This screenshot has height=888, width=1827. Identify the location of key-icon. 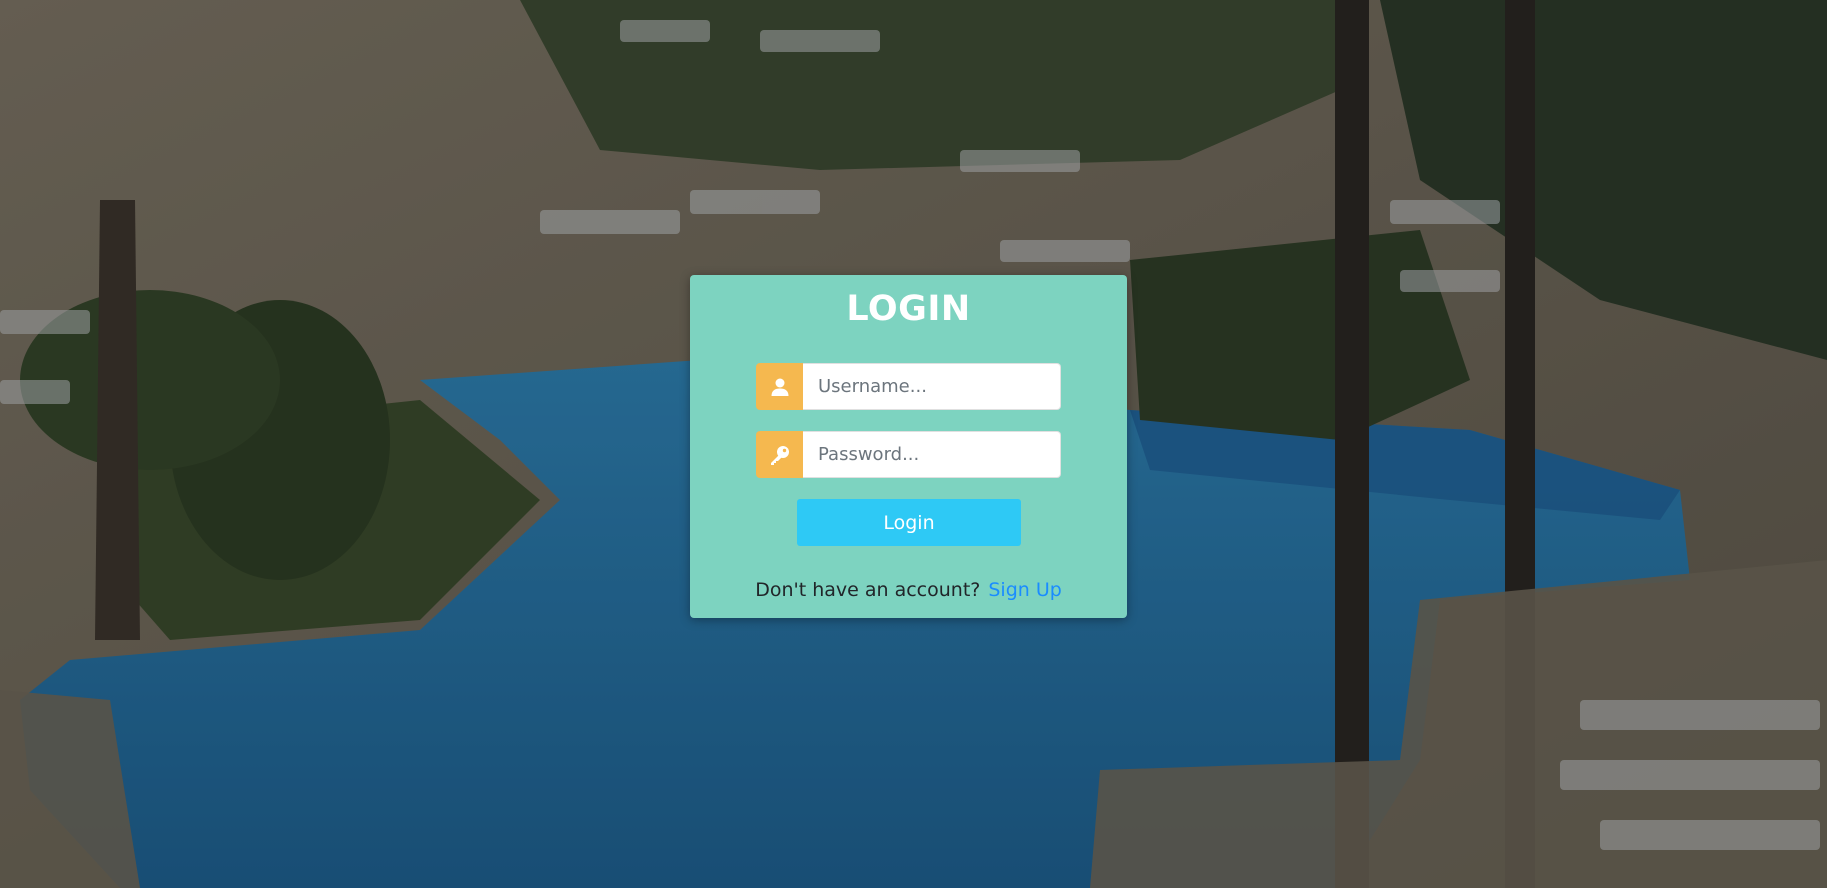
(779, 454).